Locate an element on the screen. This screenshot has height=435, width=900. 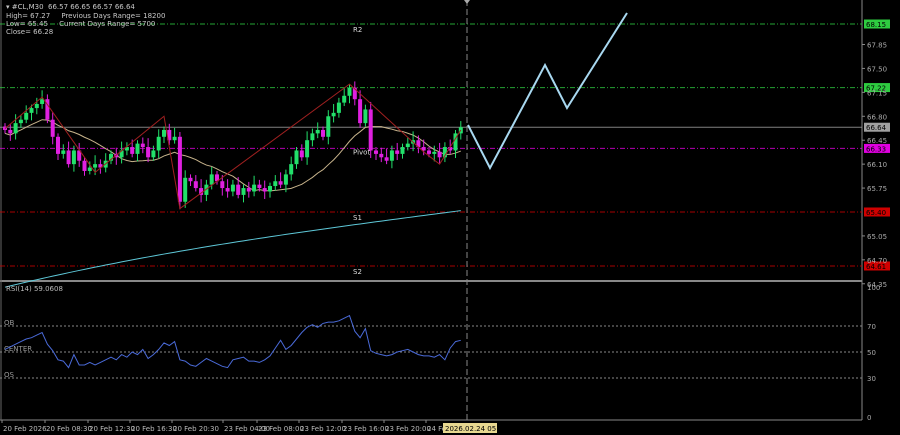
time-label: 20 Feb 08:30 is located at coordinates (69, 429).